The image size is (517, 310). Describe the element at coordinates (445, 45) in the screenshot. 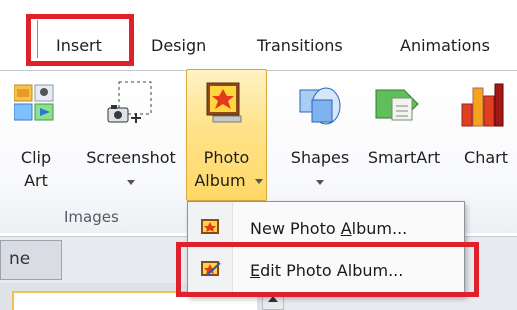

I see `tab-animations: Animations` at that location.